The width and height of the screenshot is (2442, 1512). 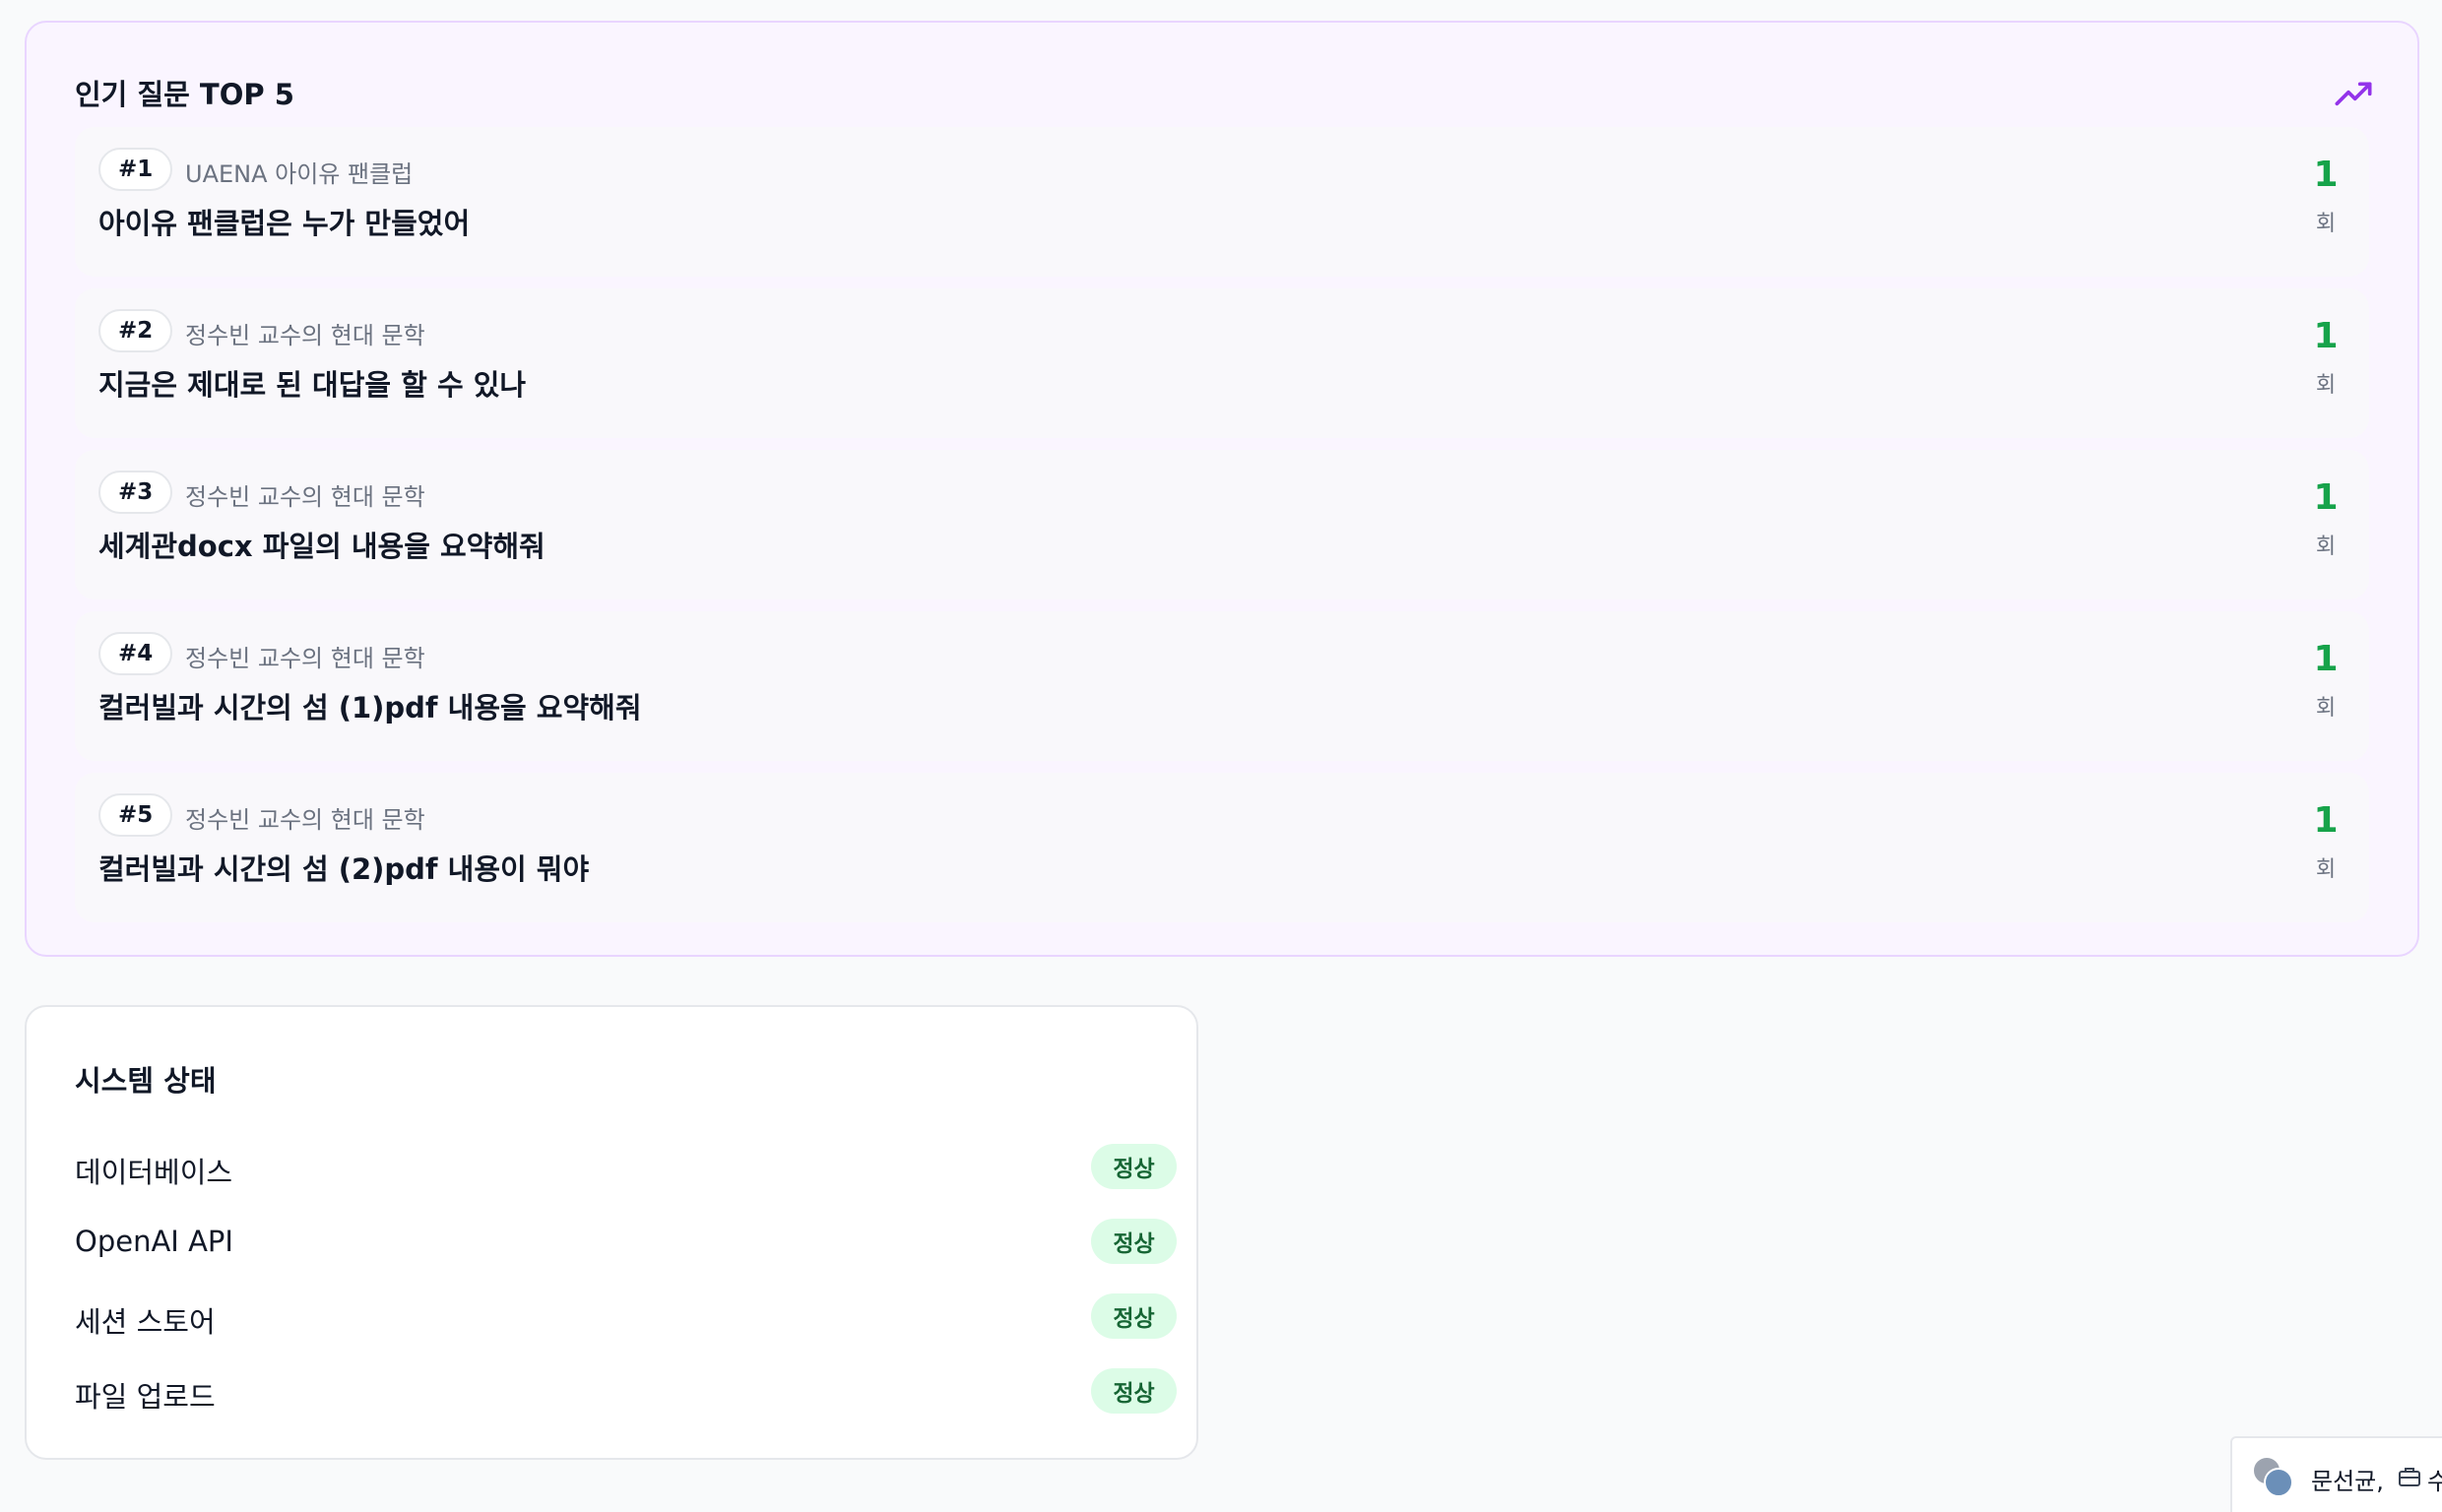 What do you see at coordinates (135, 815) in the screenshot?
I see `rank-badge: #5` at bounding box center [135, 815].